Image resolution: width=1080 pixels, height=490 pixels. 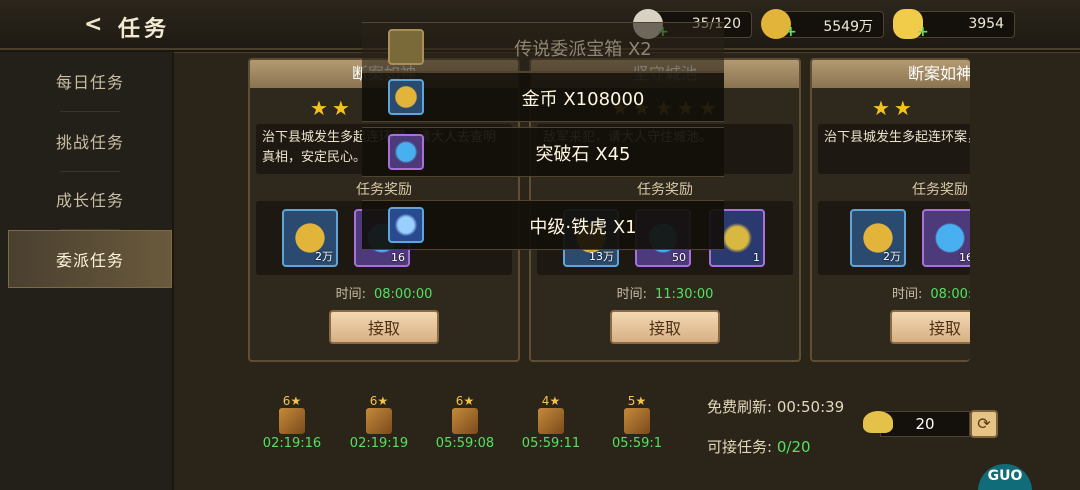 What do you see at coordinates (583, 49) in the screenshot?
I see `popup-reward-text: 传说委派宝箱 X2` at bounding box center [583, 49].